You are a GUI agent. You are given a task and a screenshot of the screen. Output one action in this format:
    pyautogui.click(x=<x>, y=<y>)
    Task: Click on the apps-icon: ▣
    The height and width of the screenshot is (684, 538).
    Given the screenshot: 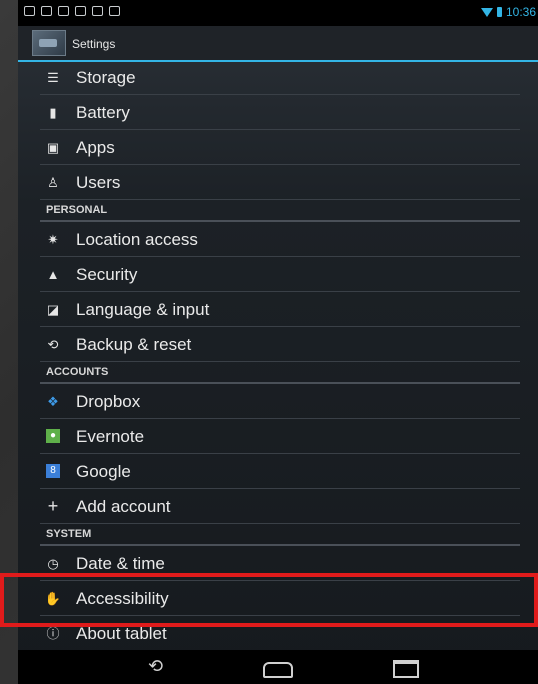 What is the action you would take?
    pyautogui.click(x=53, y=147)
    